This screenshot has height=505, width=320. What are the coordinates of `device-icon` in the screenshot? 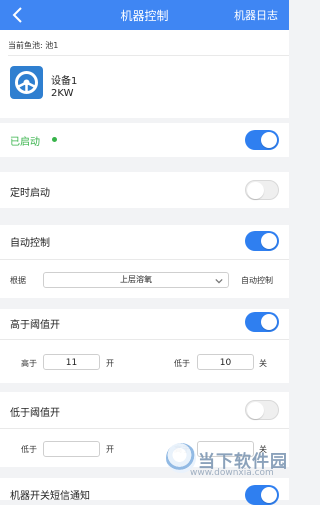 It's located at (26, 82).